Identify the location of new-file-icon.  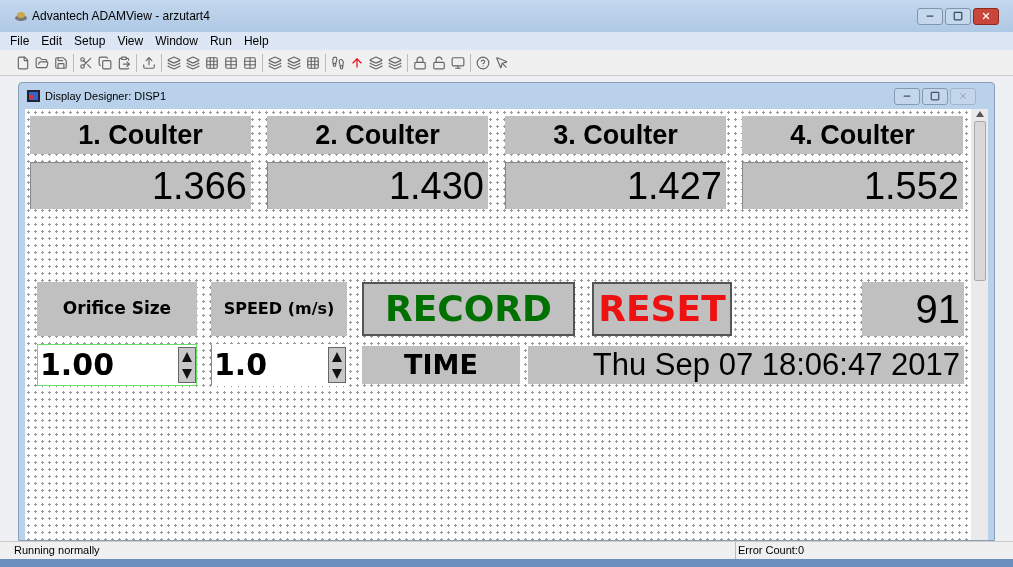
(23, 62).